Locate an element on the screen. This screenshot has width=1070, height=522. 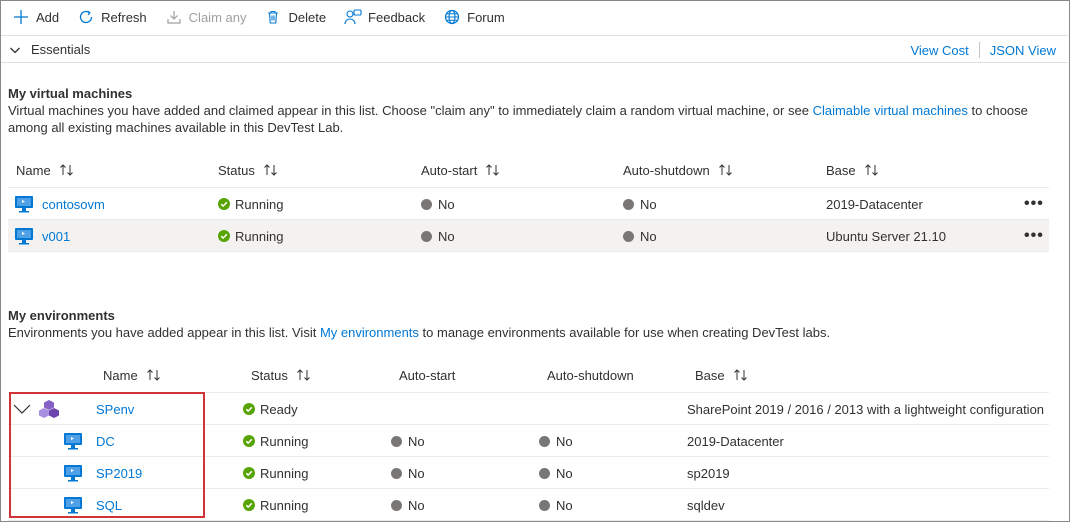
delete-button: Delete is located at coordinates (295, 17).